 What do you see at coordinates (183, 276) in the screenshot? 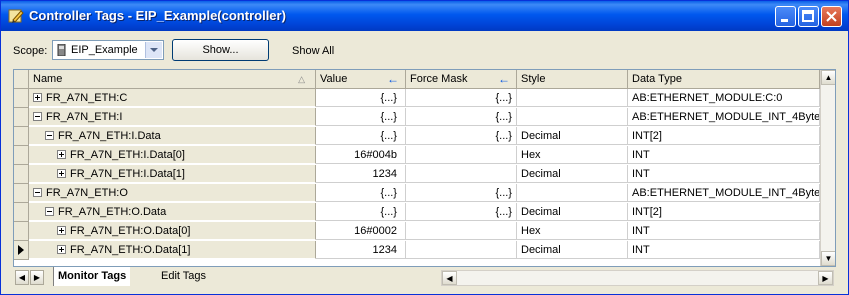
I see `tab-edit-tags: Edit Tags` at bounding box center [183, 276].